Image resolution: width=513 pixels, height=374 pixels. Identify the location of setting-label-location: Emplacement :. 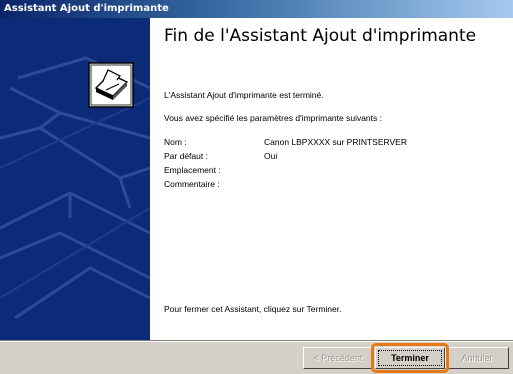
(192, 170).